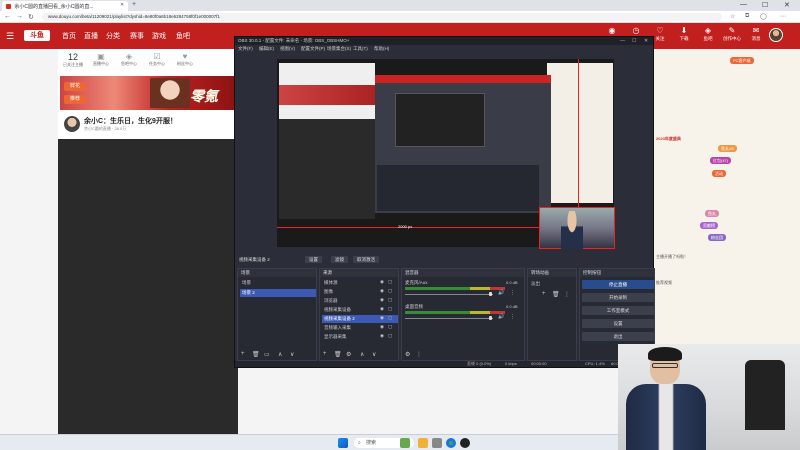 The width and height of the screenshot is (800, 450). What do you see at coordinates (423, 443) in the screenshot?
I see `file-explorer-icon` at bounding box center [423, 443].